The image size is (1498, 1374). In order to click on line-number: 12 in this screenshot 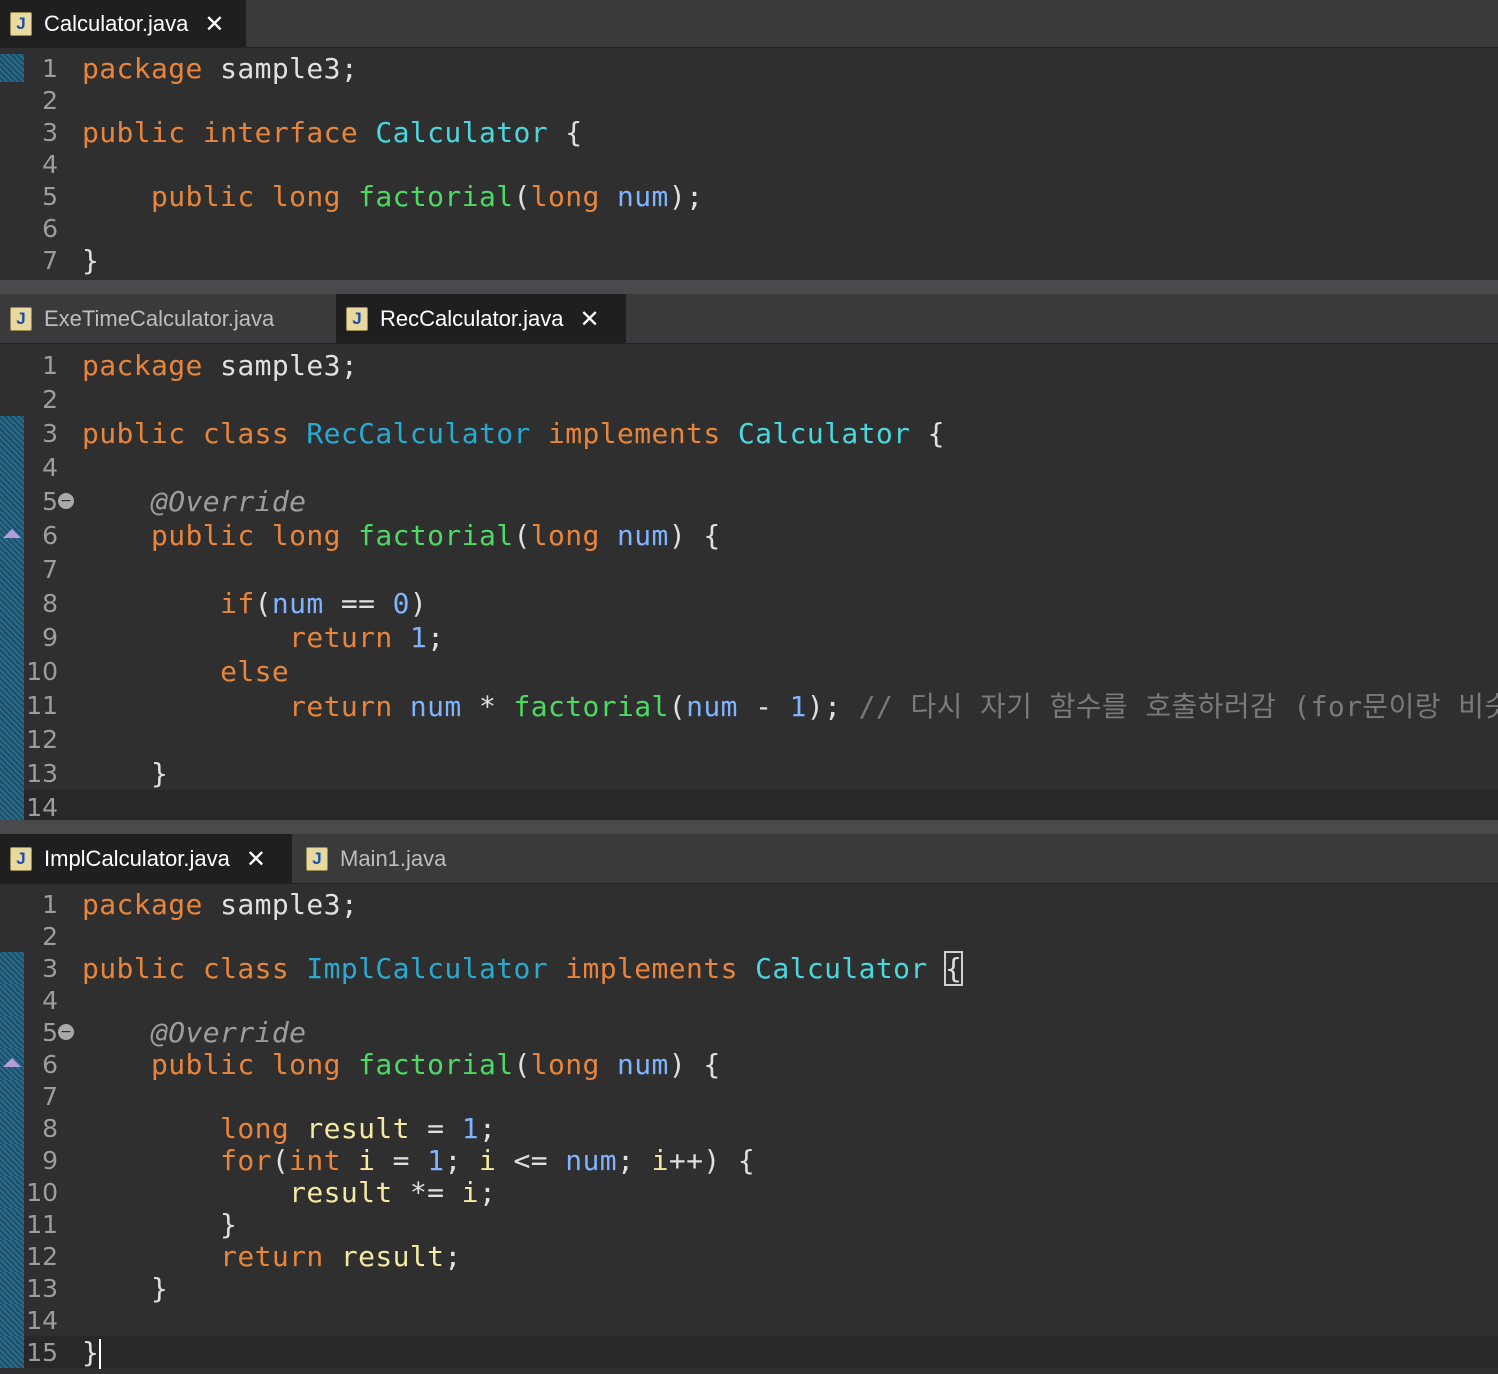, I will do `click(42, 1256)`.